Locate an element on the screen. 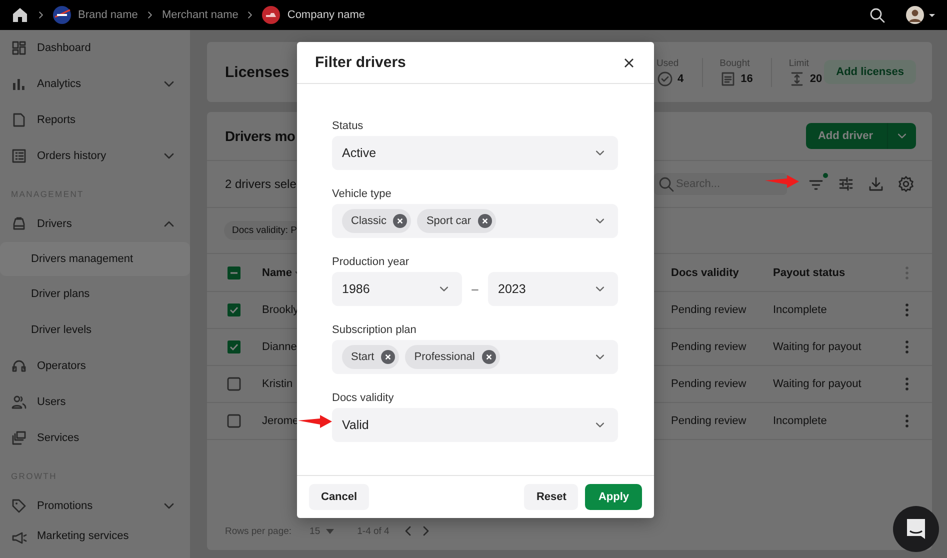 This screenshot has height=558, width=947. home-icon is located at coordinates (20, 15).